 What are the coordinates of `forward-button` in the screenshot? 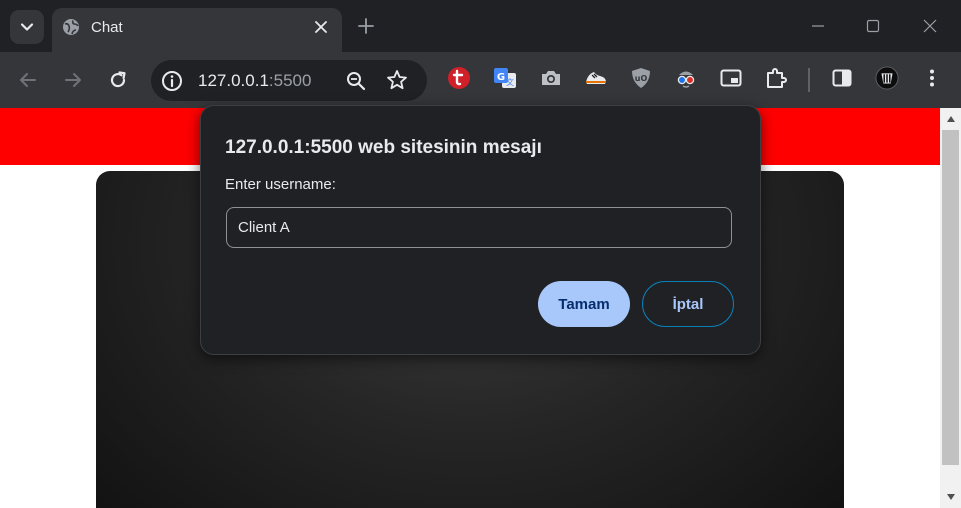 It's located at (73, 80).